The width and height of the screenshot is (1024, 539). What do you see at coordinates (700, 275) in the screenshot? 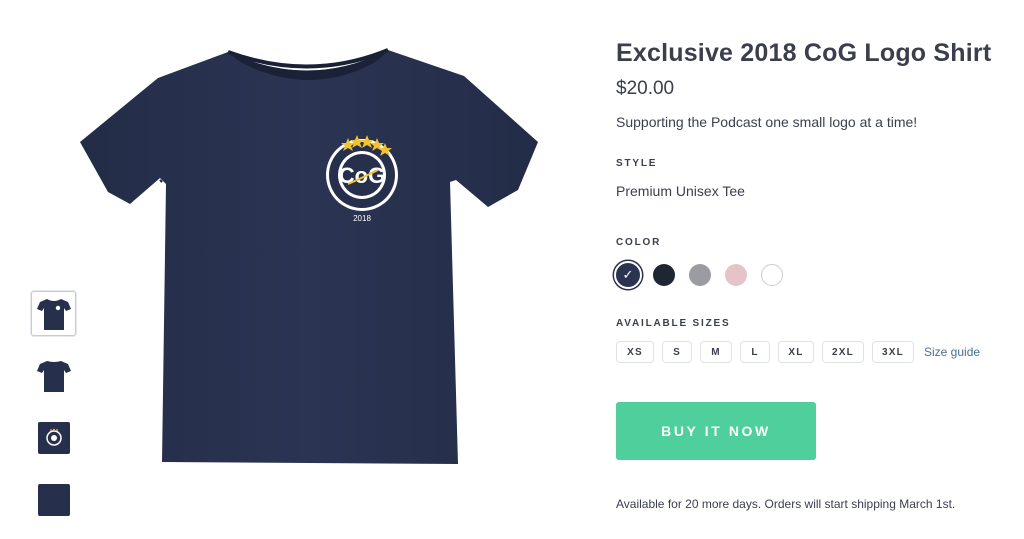
I see `color-swatch-heather-grey` at bounding box center [700, 275].